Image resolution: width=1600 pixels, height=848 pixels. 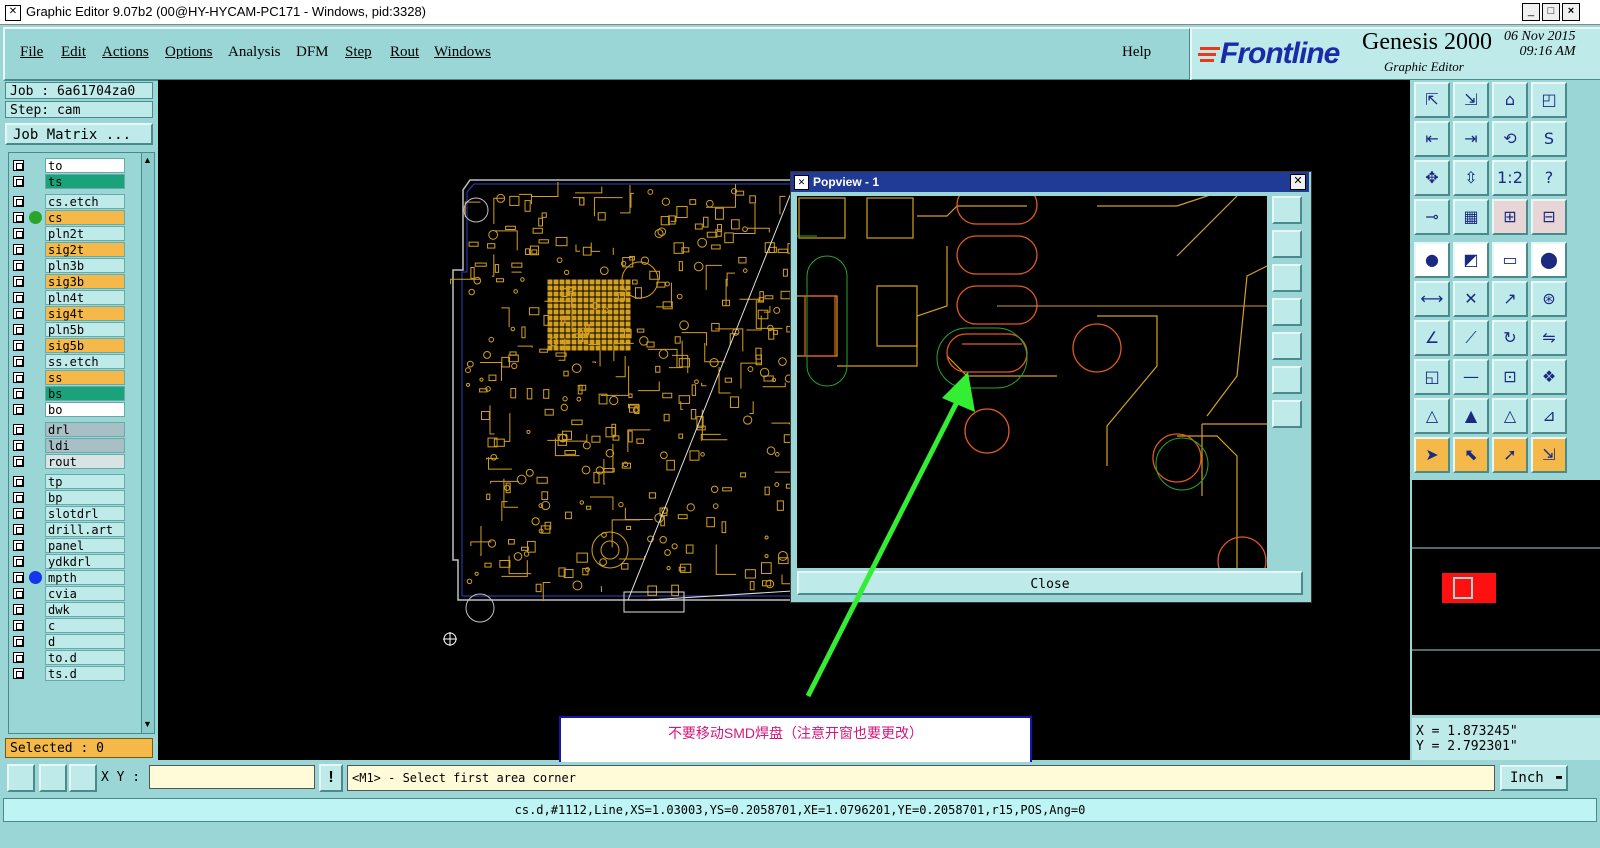 What do you see at coordinates (1510, 217) in the screenshot?
I see `layer-select-tool-button: ⊞` at bounding box center [1510, 217].